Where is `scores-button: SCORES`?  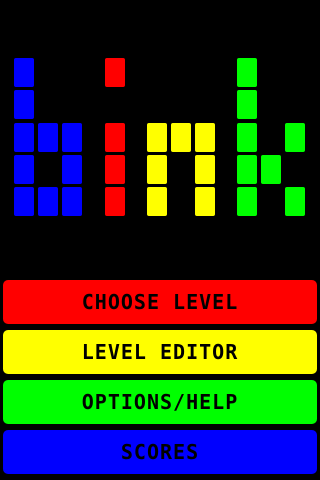
scores-button: SCORES is located at coordinates (160, 452).